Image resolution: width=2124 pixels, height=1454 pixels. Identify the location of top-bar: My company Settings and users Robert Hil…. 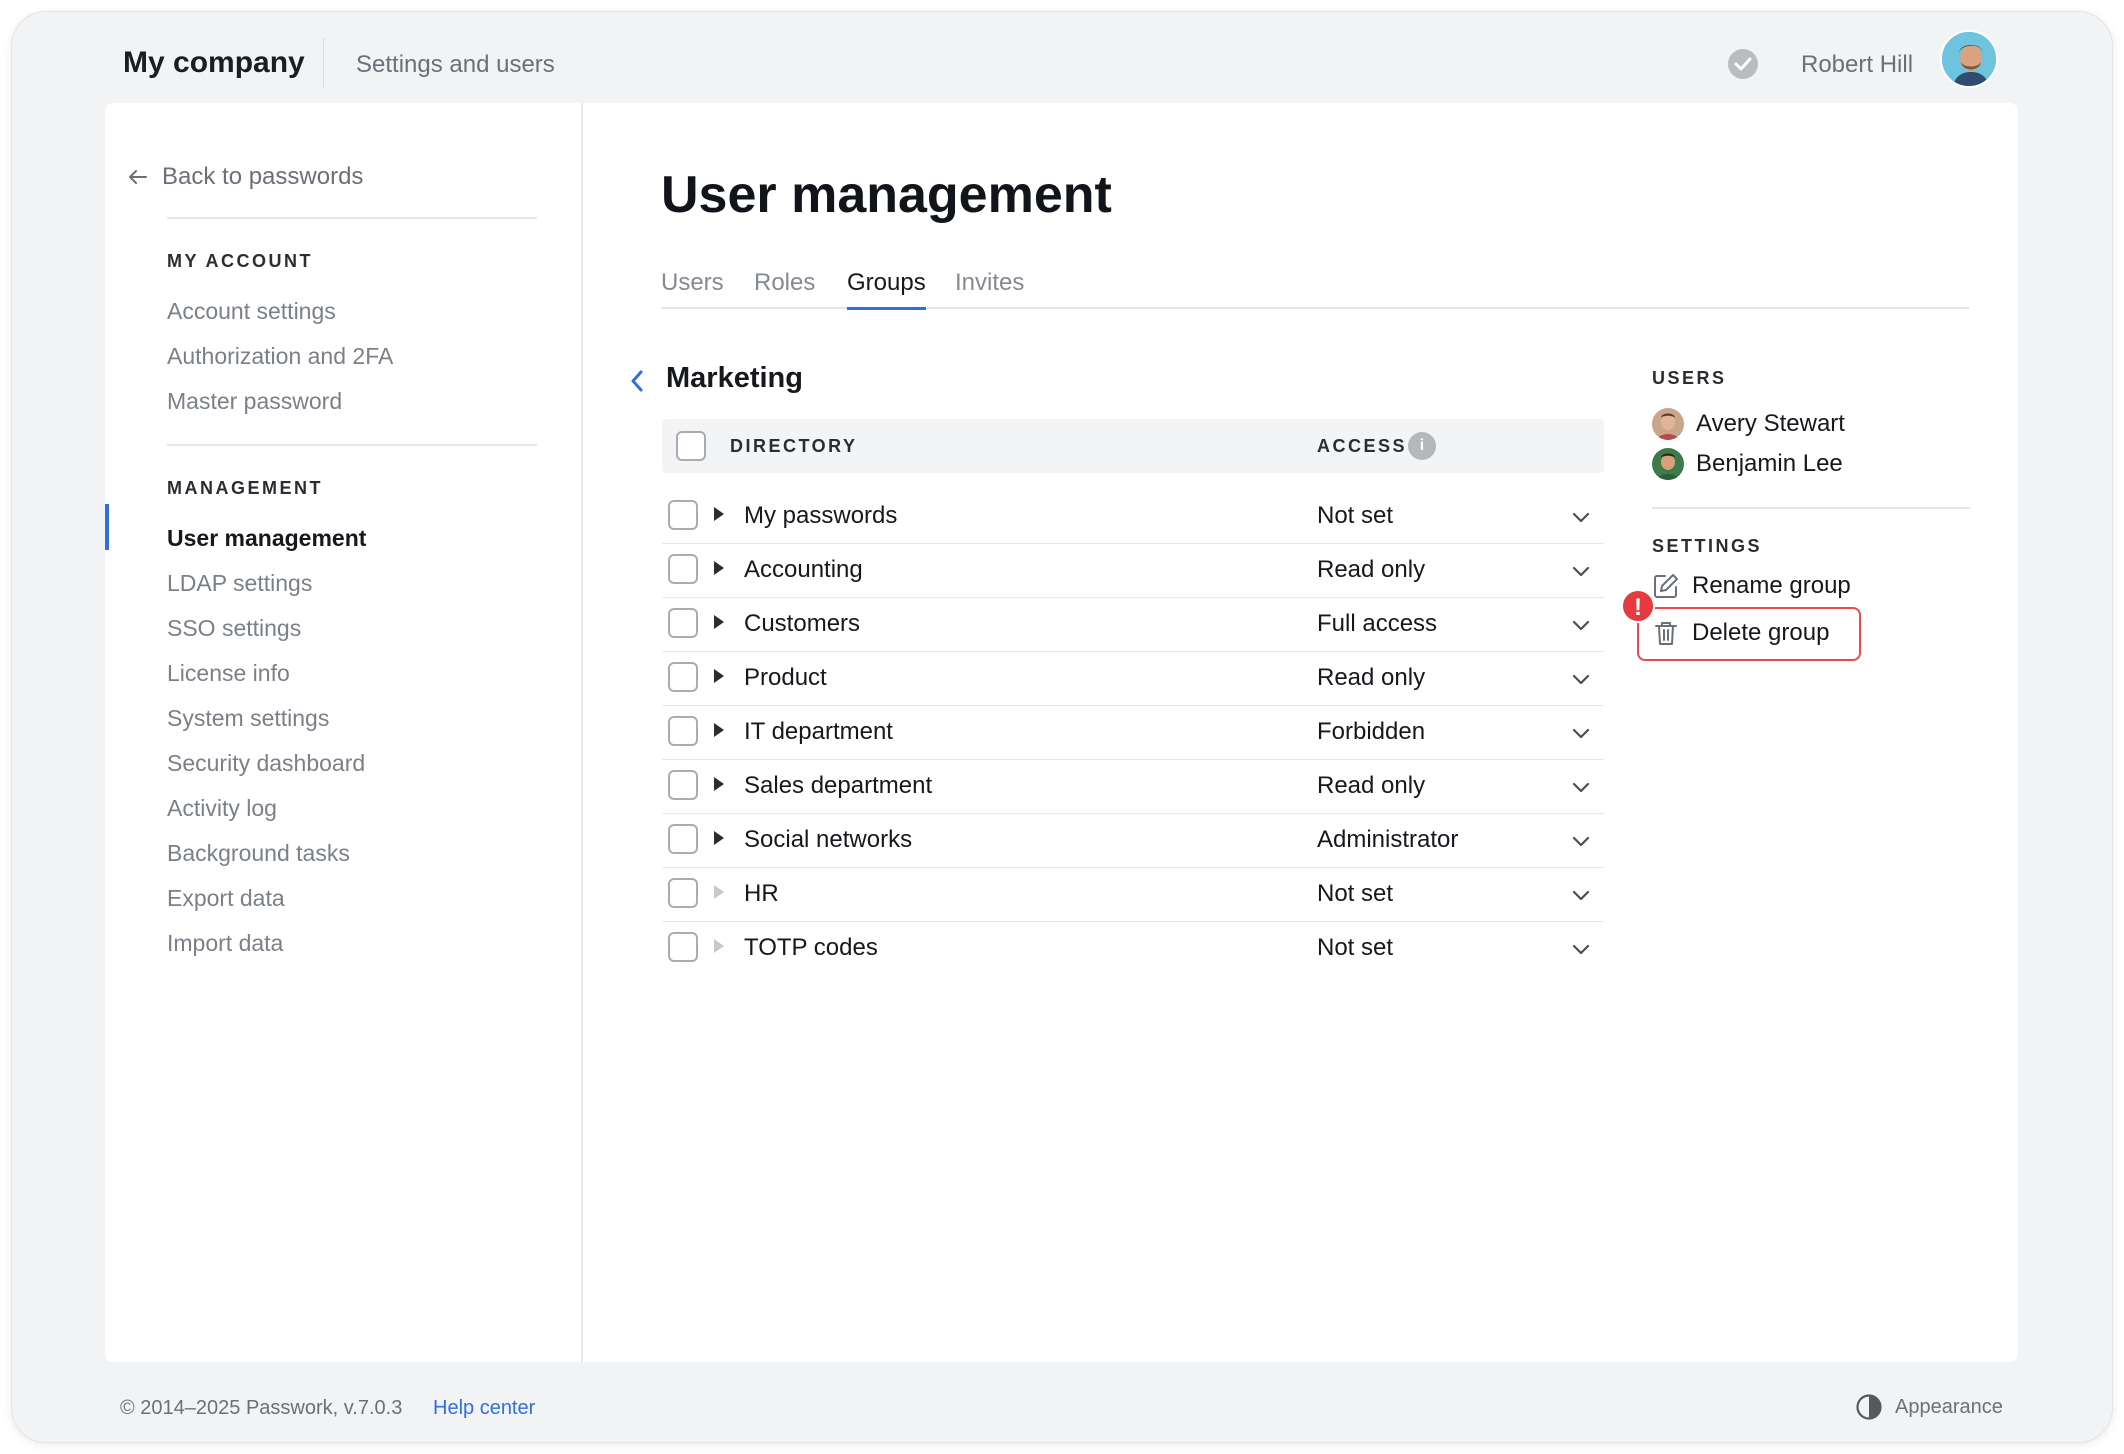
(1062, 62).